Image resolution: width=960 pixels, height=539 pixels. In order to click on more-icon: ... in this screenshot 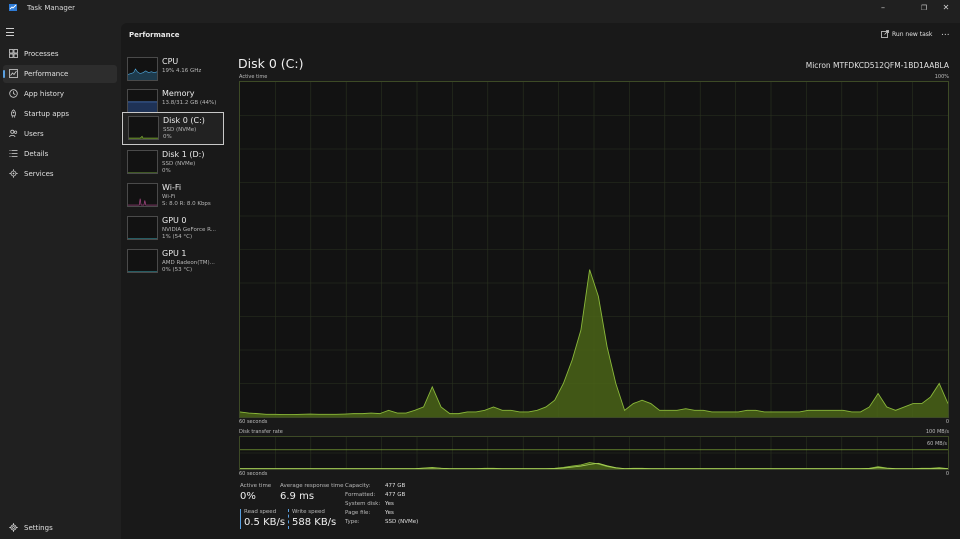, I will do `click(945, 33)`.